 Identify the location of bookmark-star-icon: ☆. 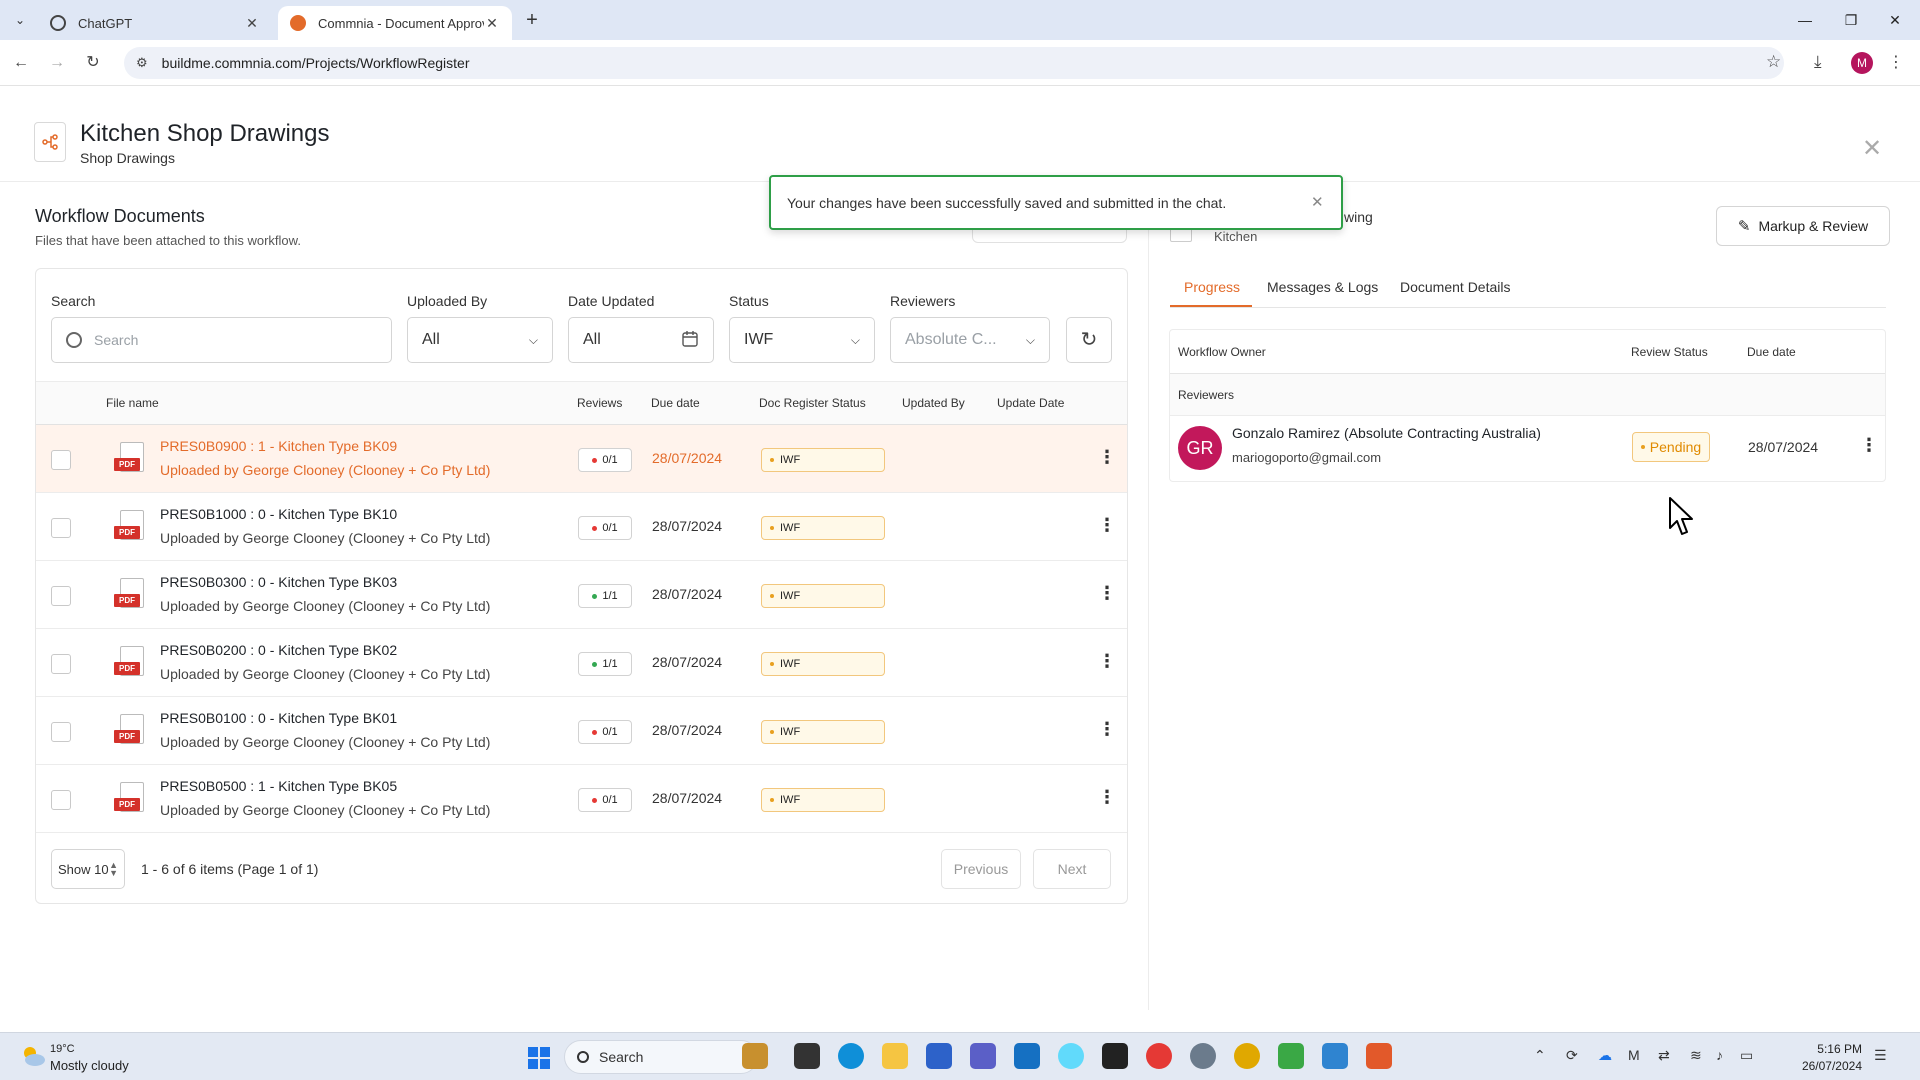
(1773, 62).